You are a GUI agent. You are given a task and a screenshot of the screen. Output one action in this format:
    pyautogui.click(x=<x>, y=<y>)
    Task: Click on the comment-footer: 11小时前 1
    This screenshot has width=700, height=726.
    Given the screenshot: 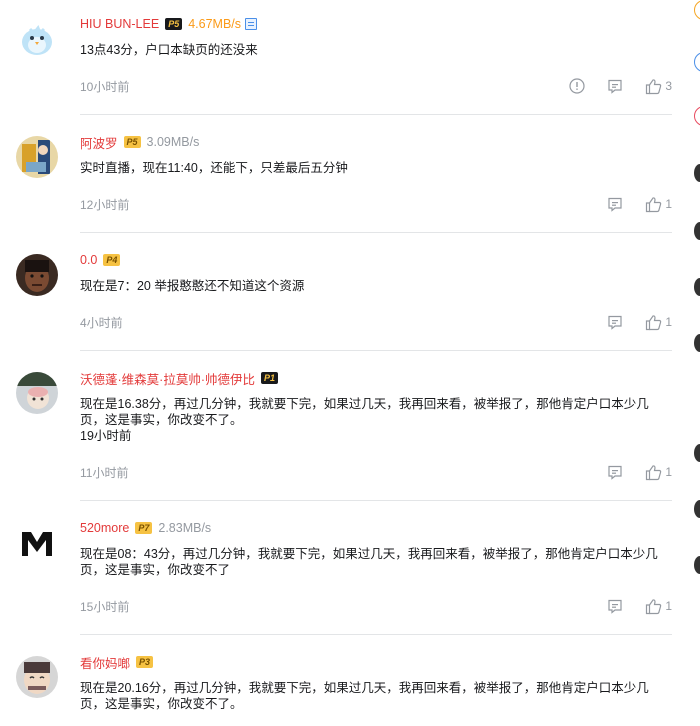 What is the action you would take?
    pyautogui.click(x=376, y=472)
    